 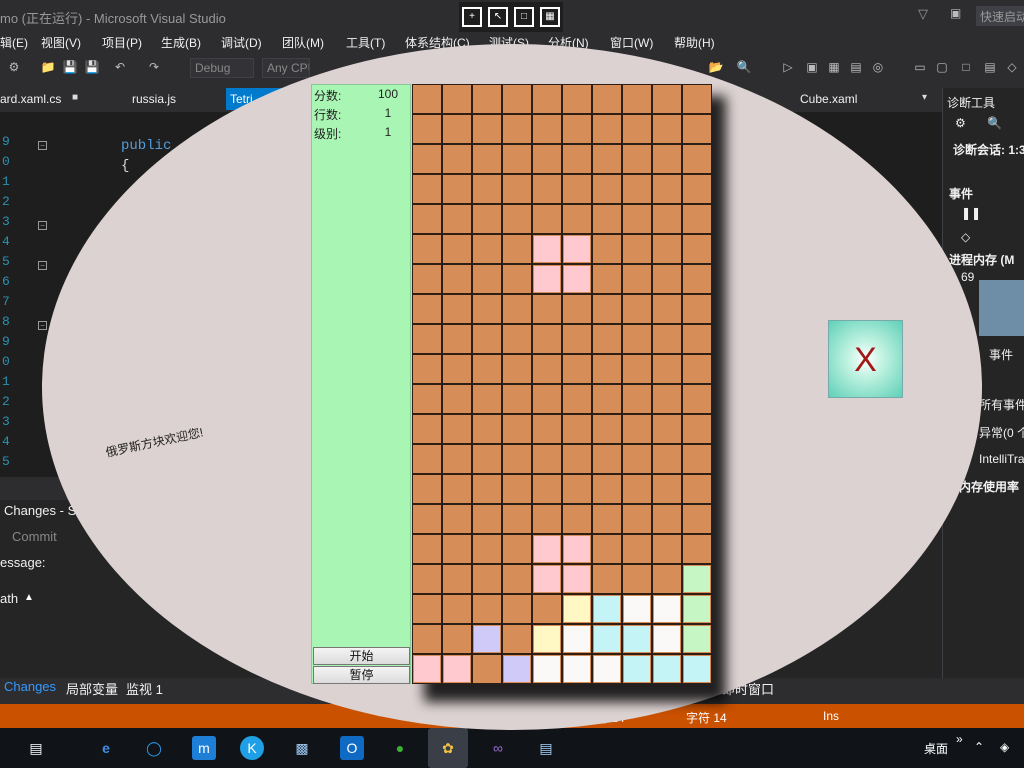 I want to click on menu-window: 窗口(W), so click(x=631, y=42).